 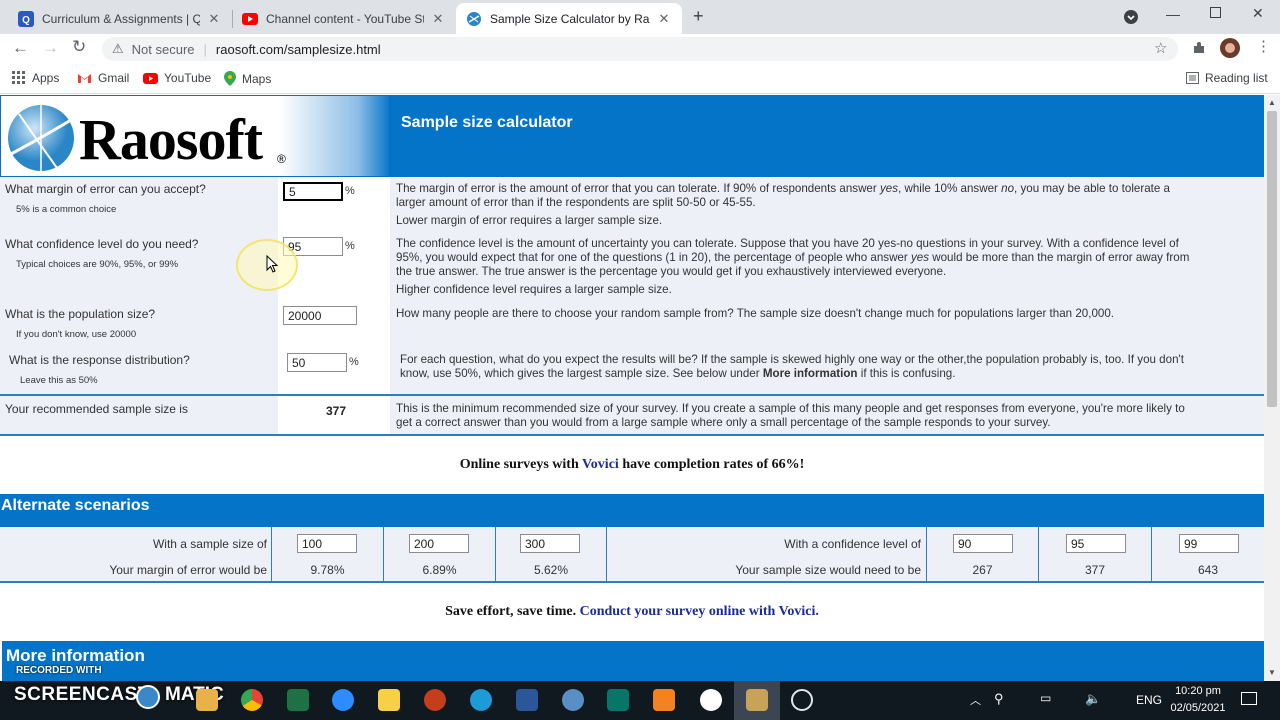 I want to click on tray-chevron-icon: ︿, so click(x=975, y=700).